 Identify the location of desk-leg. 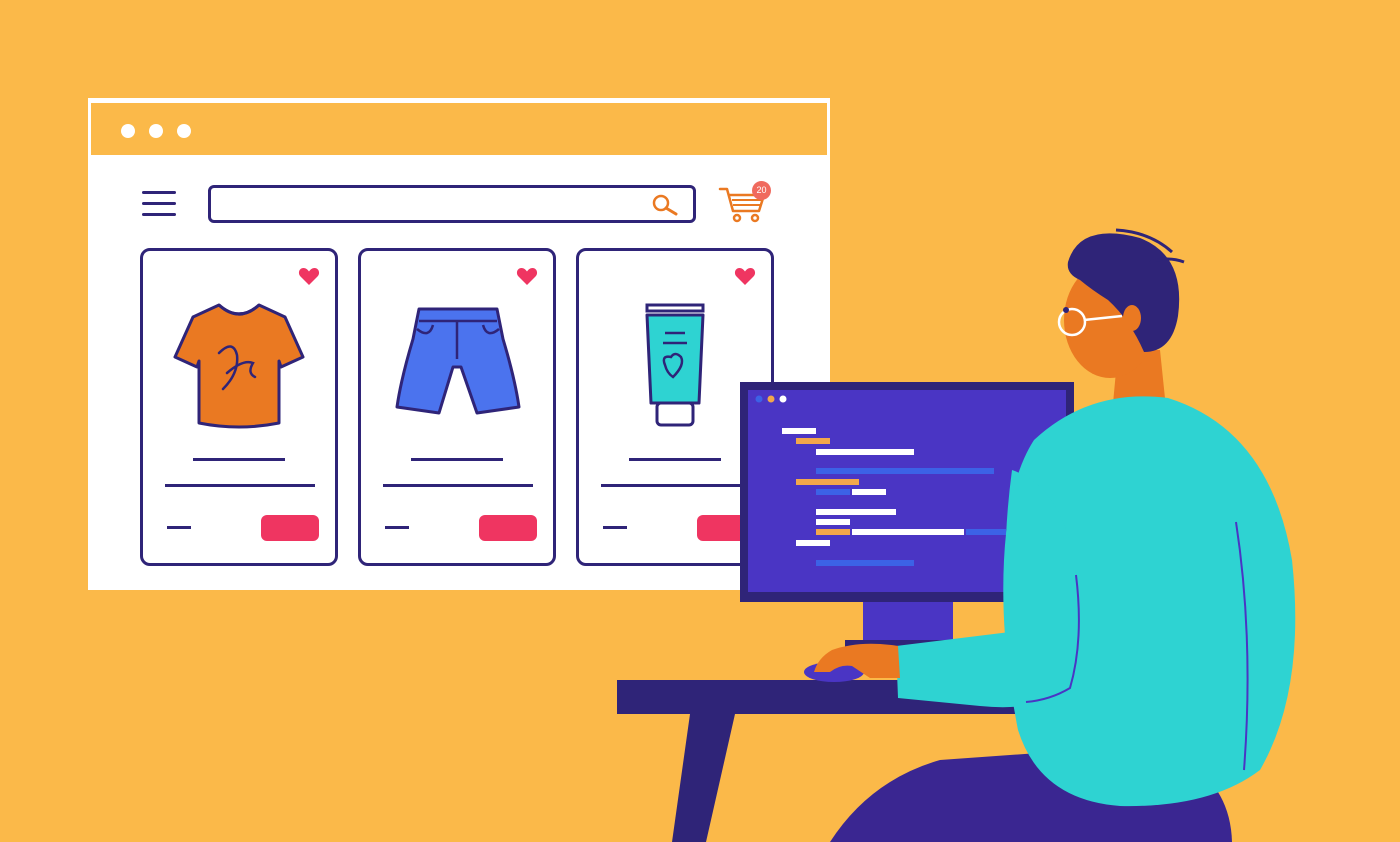
(703, 778).